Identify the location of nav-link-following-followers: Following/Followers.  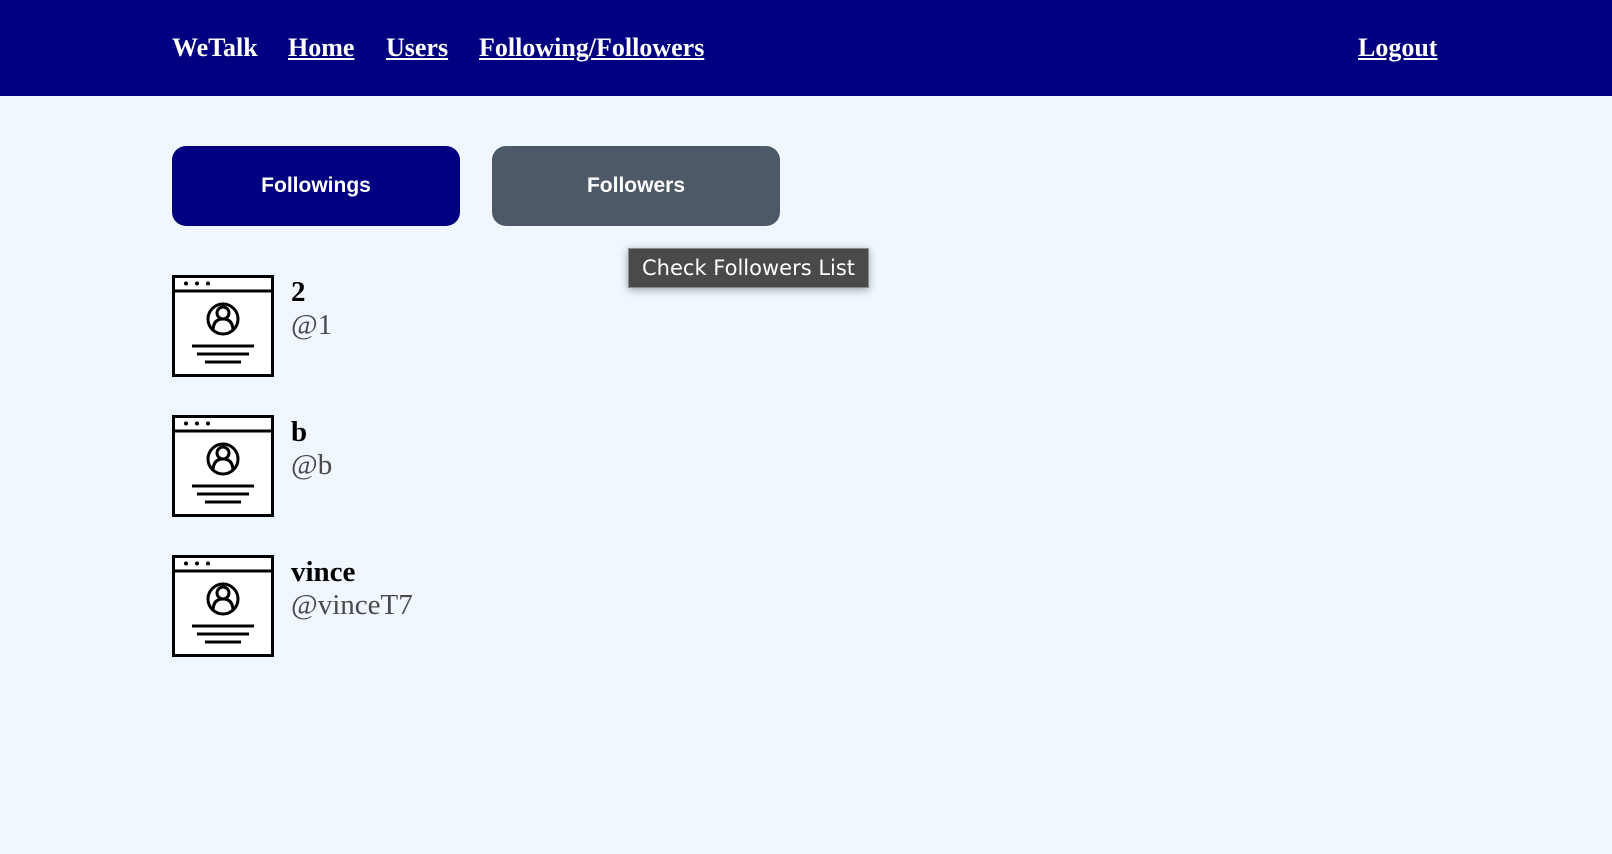
(591, 48).